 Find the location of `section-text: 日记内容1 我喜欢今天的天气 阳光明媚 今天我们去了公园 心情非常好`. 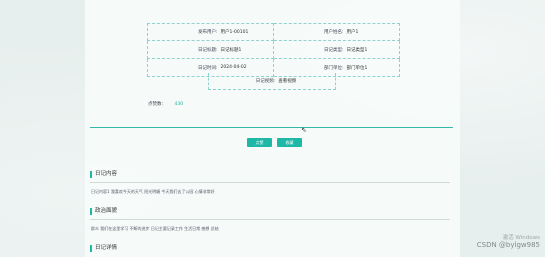

section-text: 日记内容1 我喜欢今天的天气 阳光明媚 今天我们去了公园 心情非常好 is located at coordinates (153, 191).